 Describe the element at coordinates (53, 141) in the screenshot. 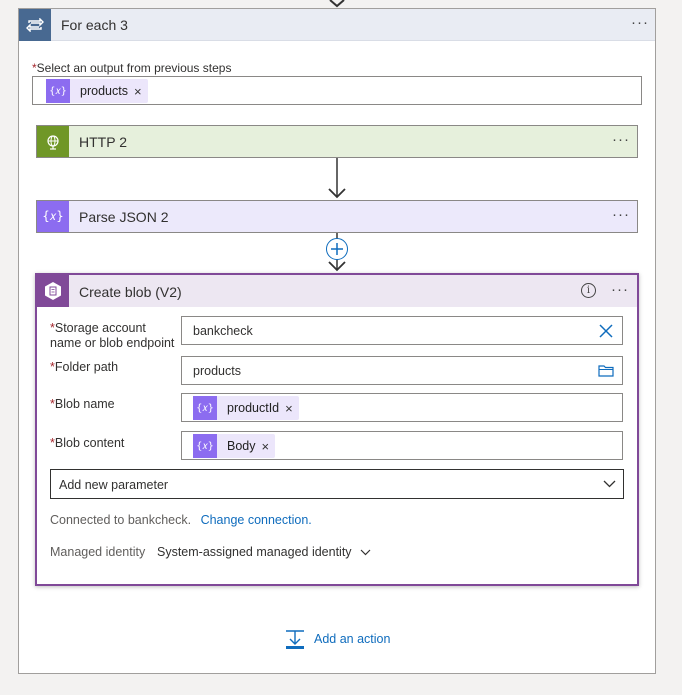

I see `globe-icon` at that location.